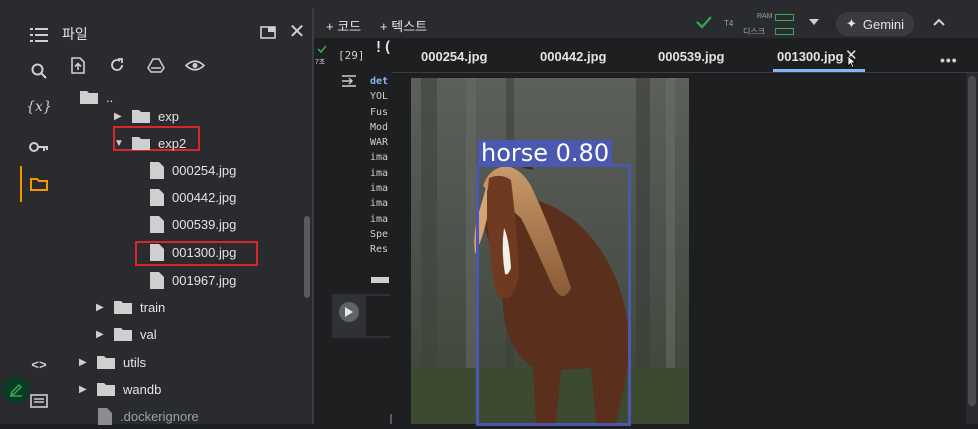  I want to click on tree-label: 000539.jpg, so click(204, 224).